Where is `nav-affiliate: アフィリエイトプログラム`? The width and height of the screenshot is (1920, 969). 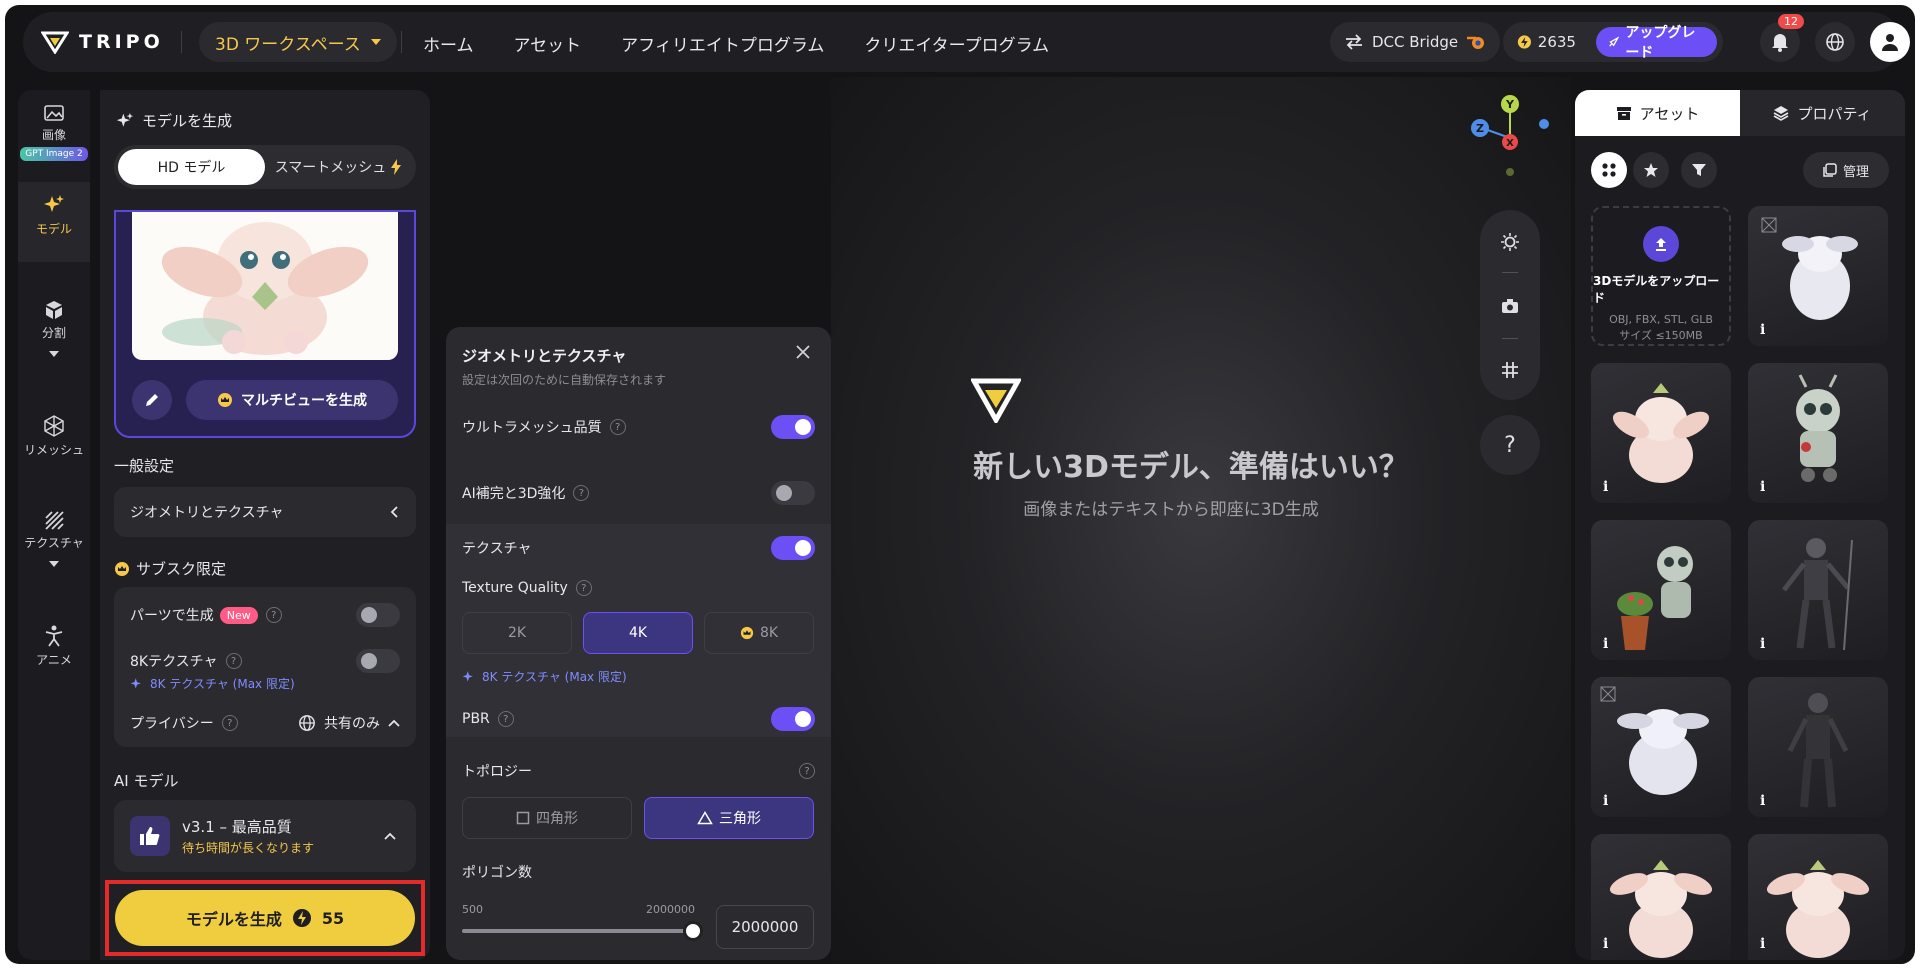
nav-affiliate: アフィリエイトプログラム is located at coordinates (722, 43).